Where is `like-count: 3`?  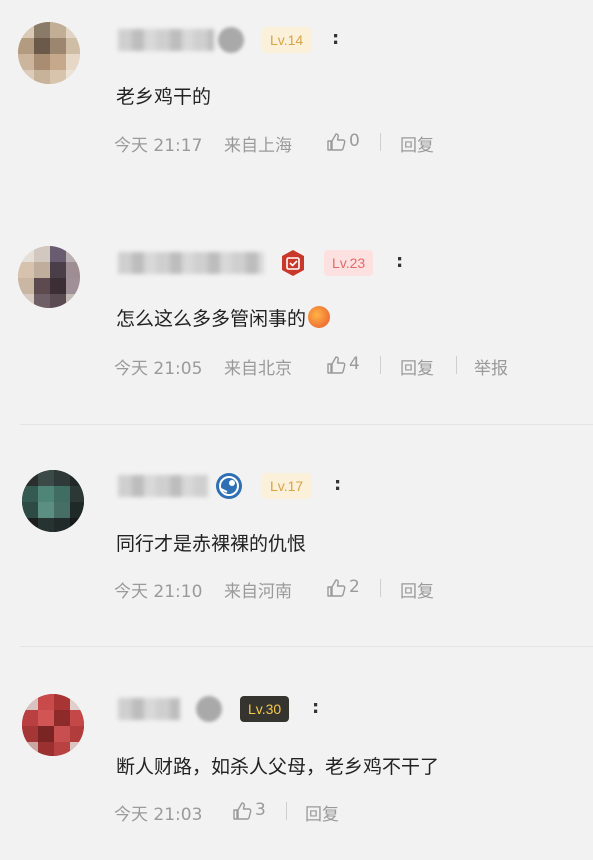 like-count: 3 is located at coordinates (260, 810).